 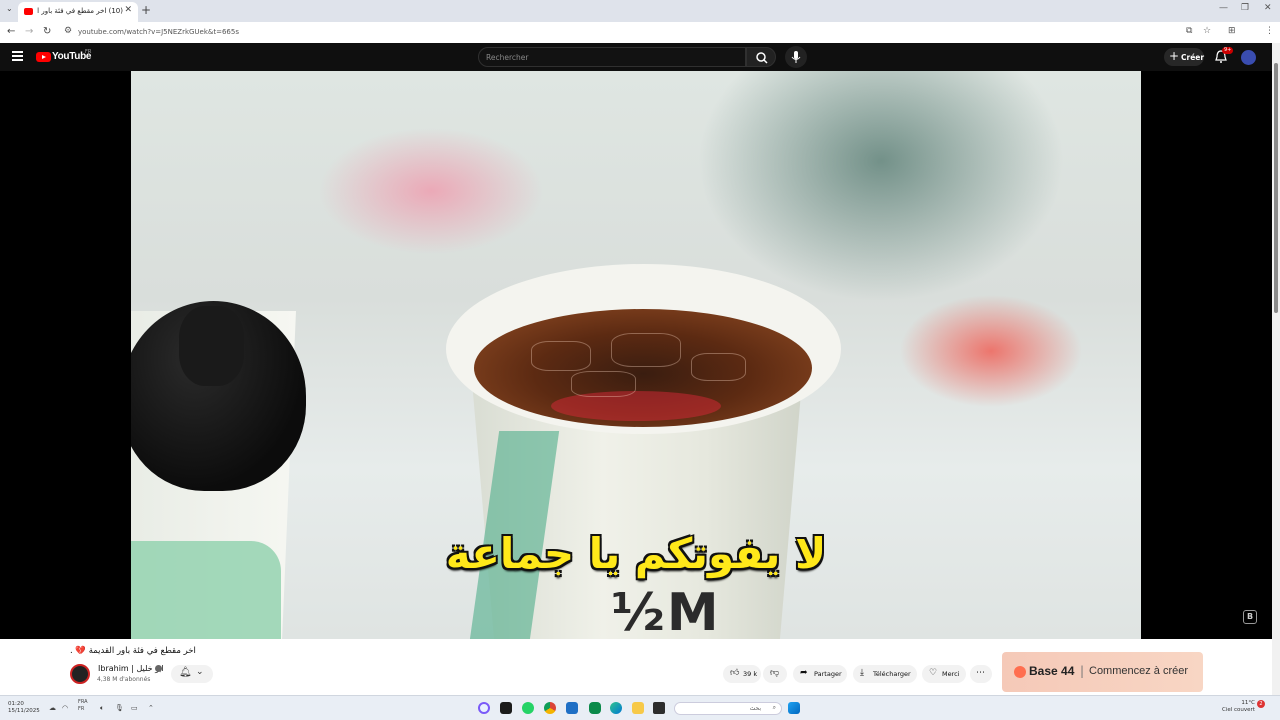 What do you see at coordinates (146, 10) in the screenshot?
I see `new-tab-button: +` at bounding box center [146, 10].